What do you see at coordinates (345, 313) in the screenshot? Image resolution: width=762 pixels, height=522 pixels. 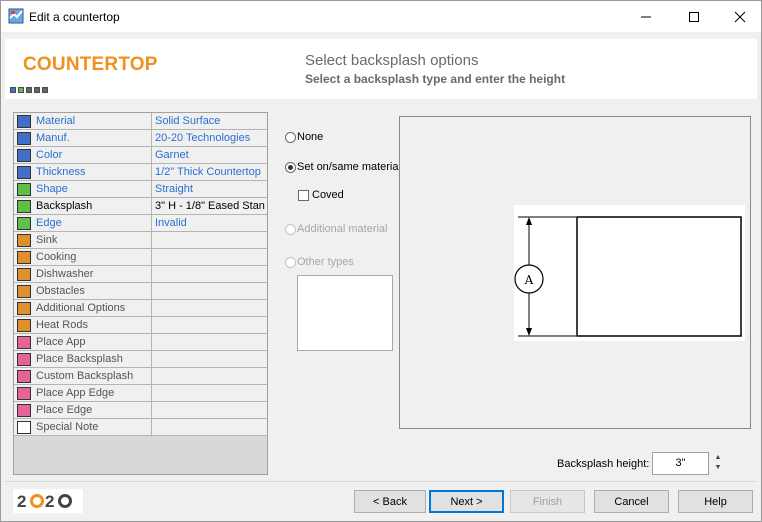 I see `other-types-list` at bounding box center [345, 313].